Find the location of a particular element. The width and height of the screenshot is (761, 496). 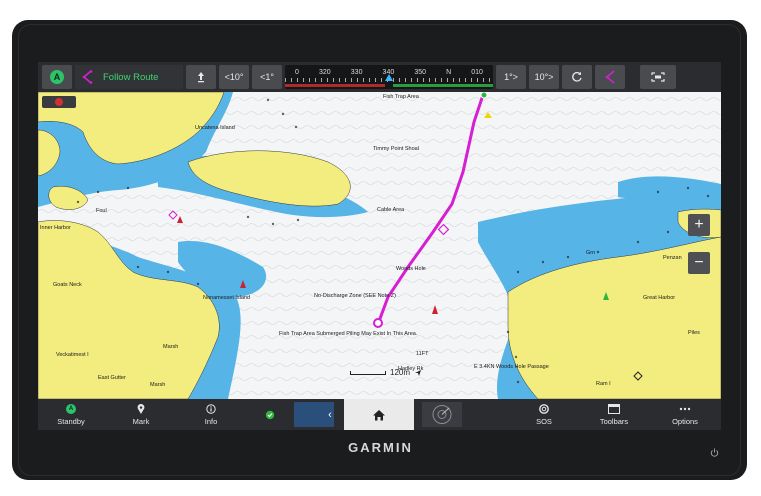

heading-plus-1-button: 1°> is located at coordinates (511, 77).